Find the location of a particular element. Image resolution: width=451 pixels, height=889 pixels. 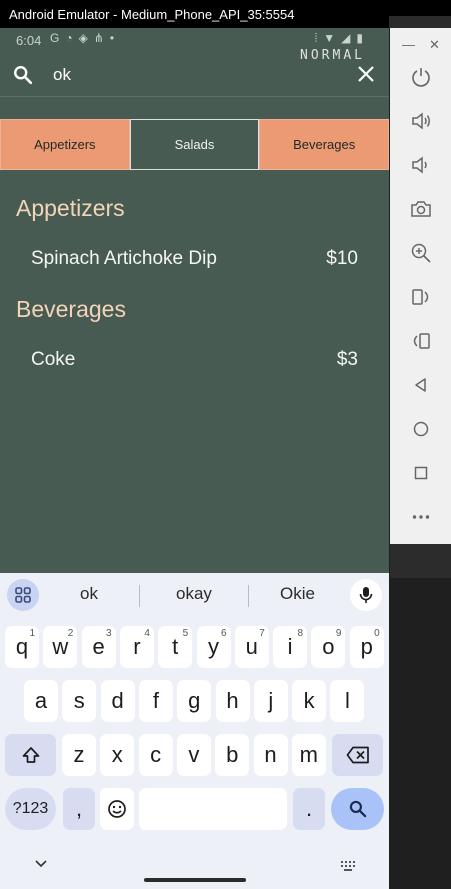

suggestion-strip: ok okay Okie is located at coordinates (194, 595).